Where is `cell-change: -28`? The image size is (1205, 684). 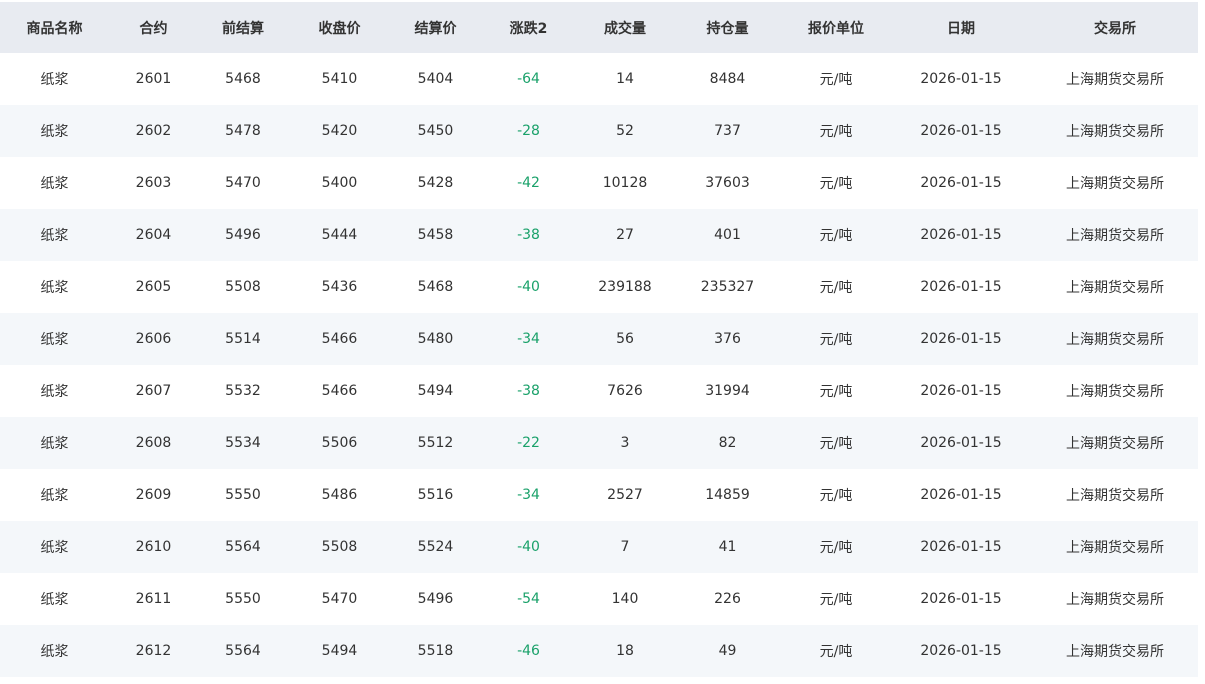
cell-change: -28 is located at coordinates (528, 131).